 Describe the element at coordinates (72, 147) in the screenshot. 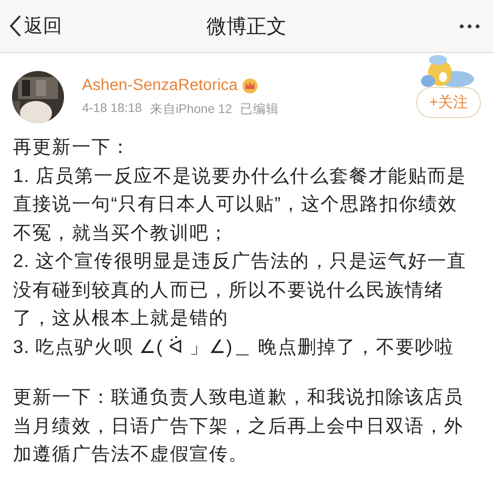

I see `post-paragraph: 再更新一下：` at that location.